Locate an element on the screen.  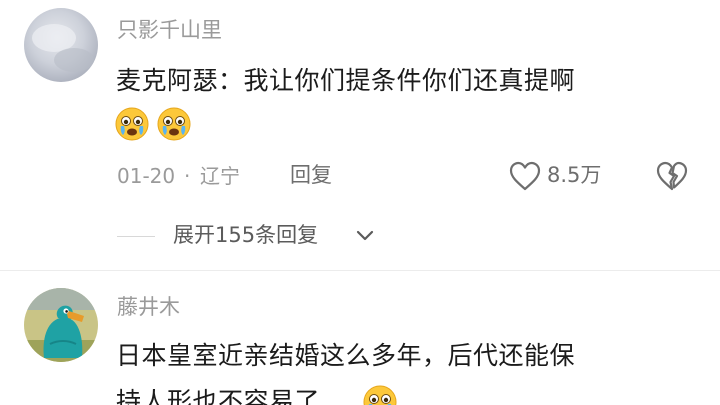
expand-divider-line is located at coordinates (136, 236).